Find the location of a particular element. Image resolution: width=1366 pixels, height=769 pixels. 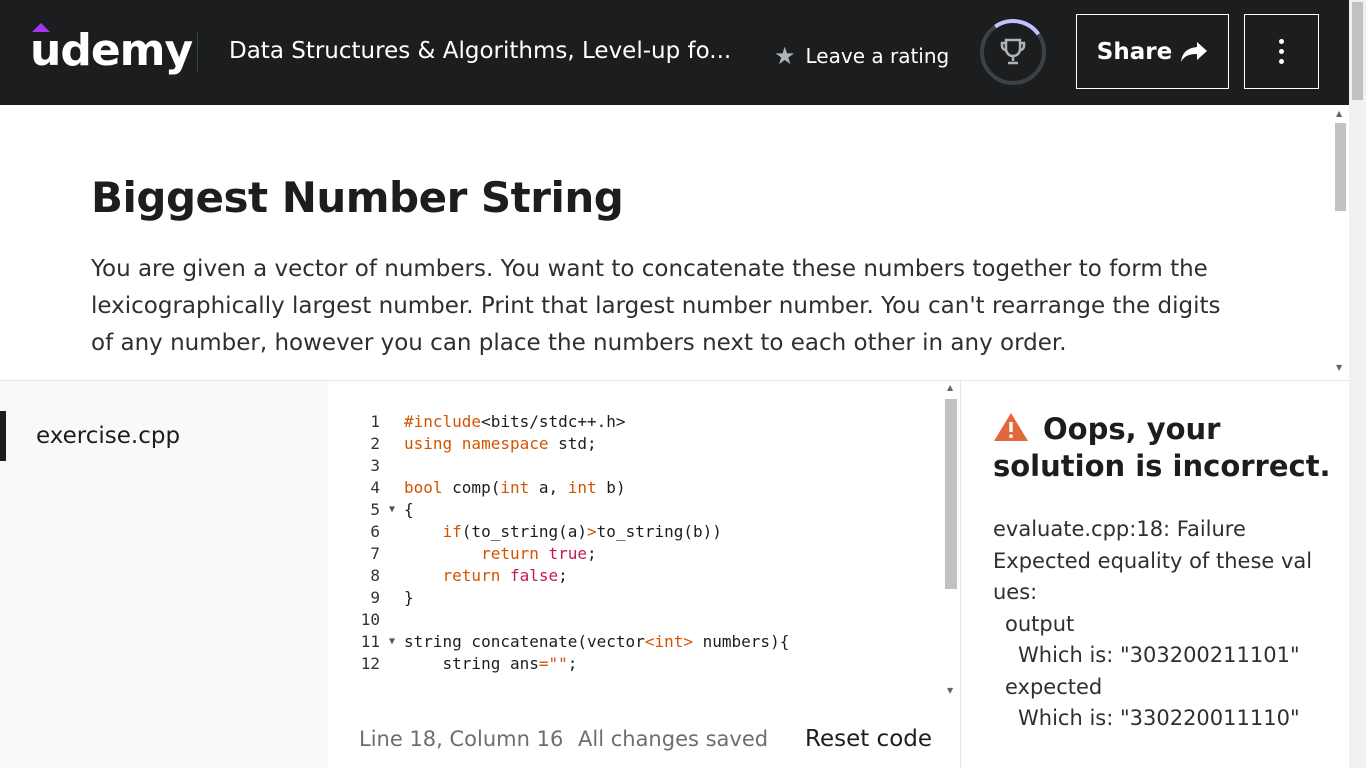

save-status: All changes saved is located at coordinates (673, 739).